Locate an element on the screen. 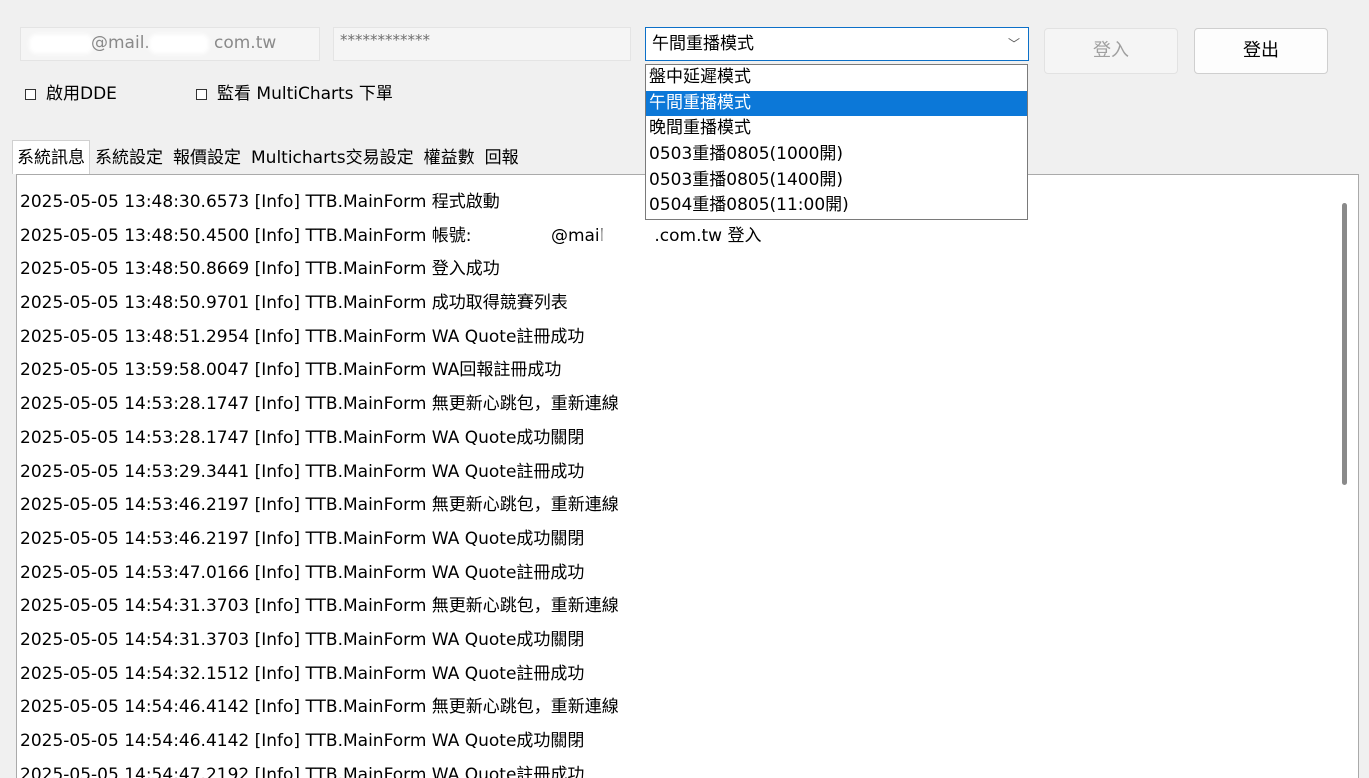 This screenshot has height=778, width=1369. mode-option: 0503重播0805(1400開) is located at coordinates (836, 181).